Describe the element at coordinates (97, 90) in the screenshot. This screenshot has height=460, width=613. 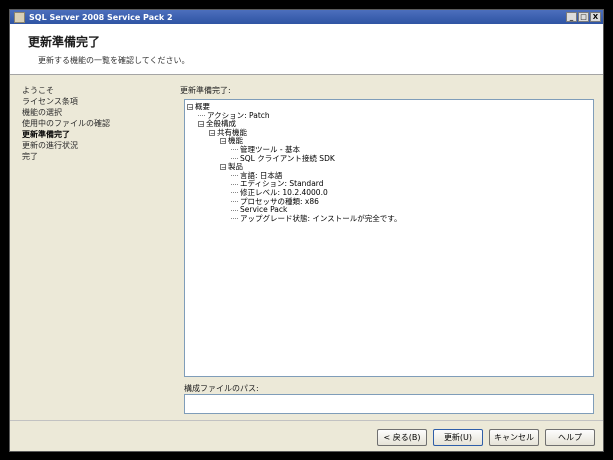
I see `nav-step-0: ようこそ` at that location.